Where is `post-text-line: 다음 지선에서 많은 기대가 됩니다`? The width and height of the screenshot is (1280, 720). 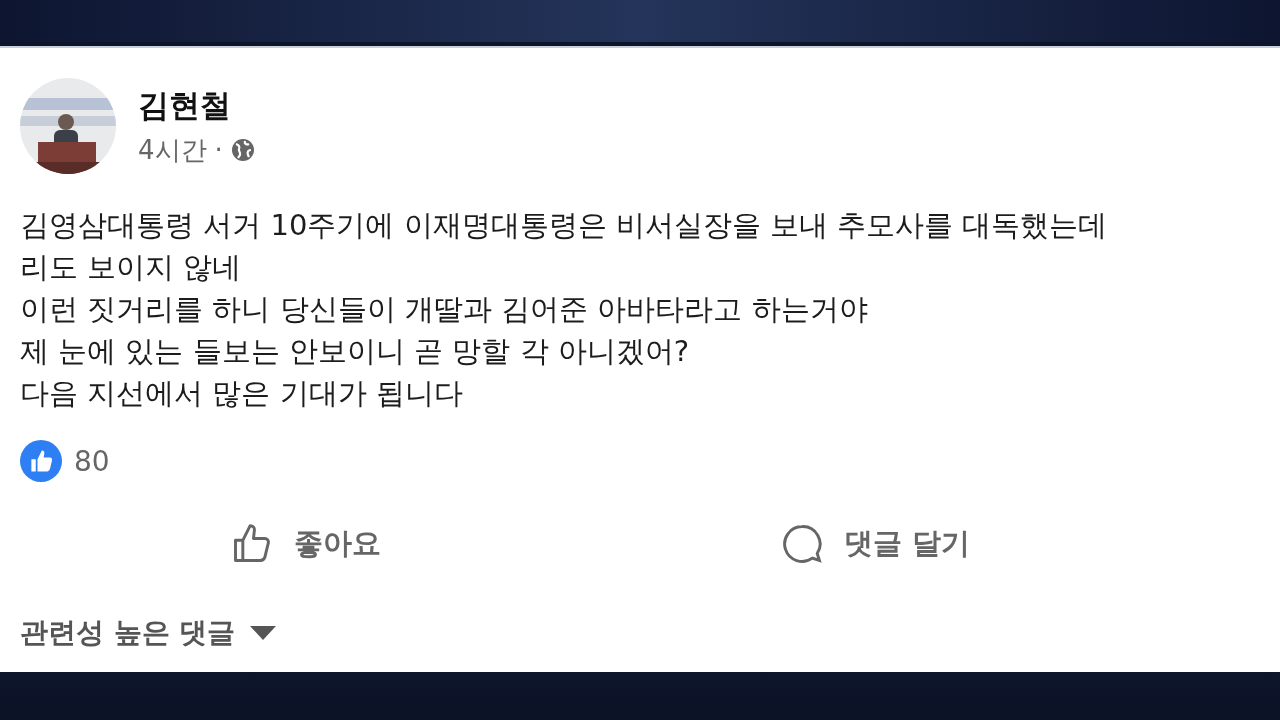 post-text-line: 다음 지선에서 많은 기대가 됩니다 is located at coordinates (242, 393).